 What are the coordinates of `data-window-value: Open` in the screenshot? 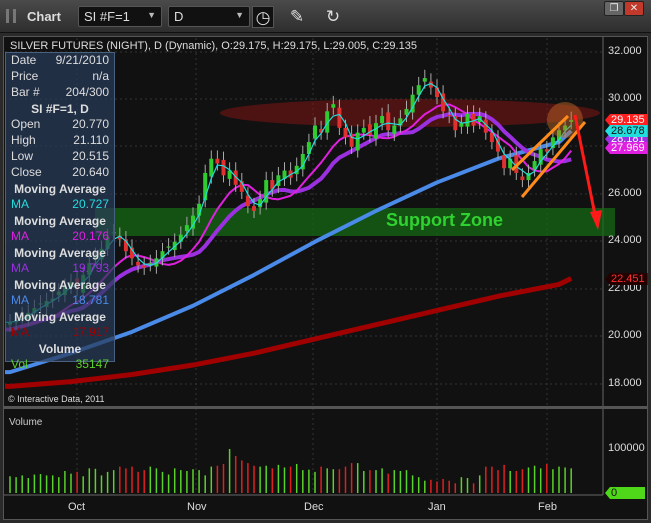 It's located at (26, 124).